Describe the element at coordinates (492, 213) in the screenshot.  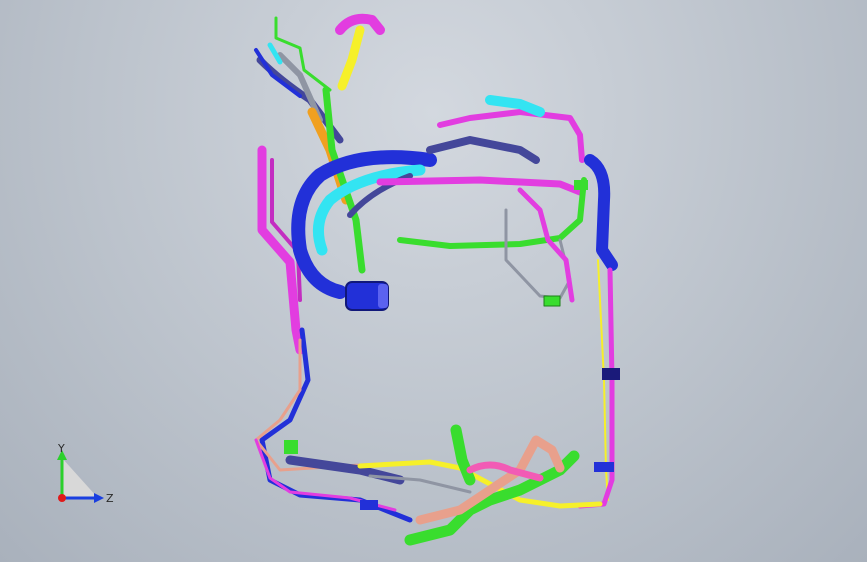
I see `pipe-green-horiz` at that location.